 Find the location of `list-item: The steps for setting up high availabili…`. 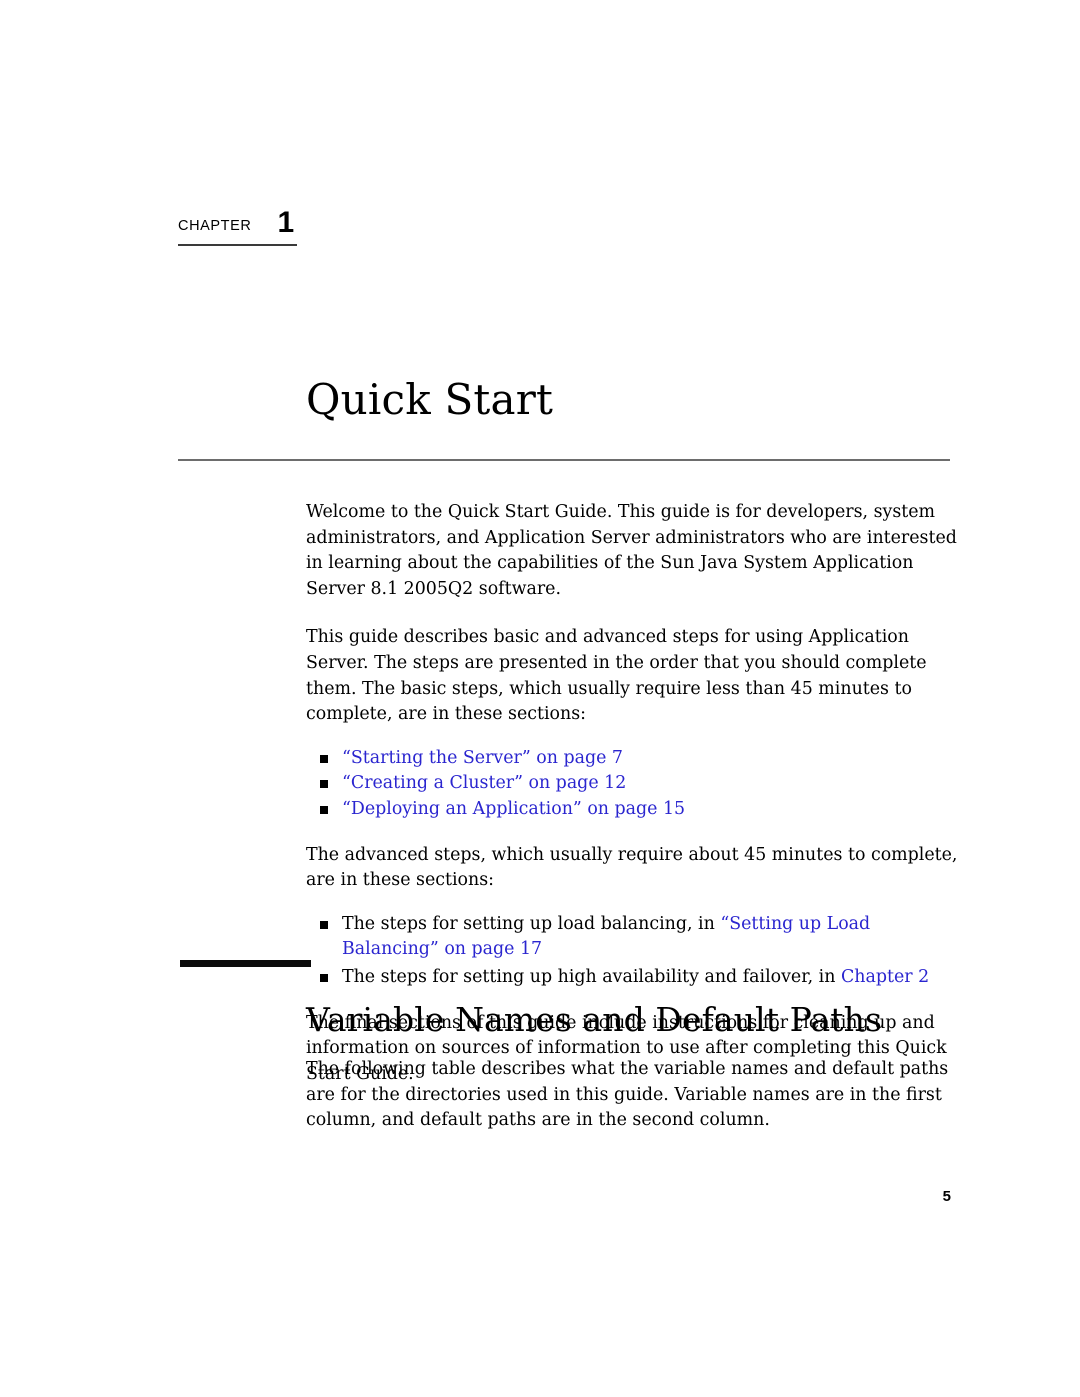

list-item: The steps for setting up high availabili… is located at coordinates (632, 978).